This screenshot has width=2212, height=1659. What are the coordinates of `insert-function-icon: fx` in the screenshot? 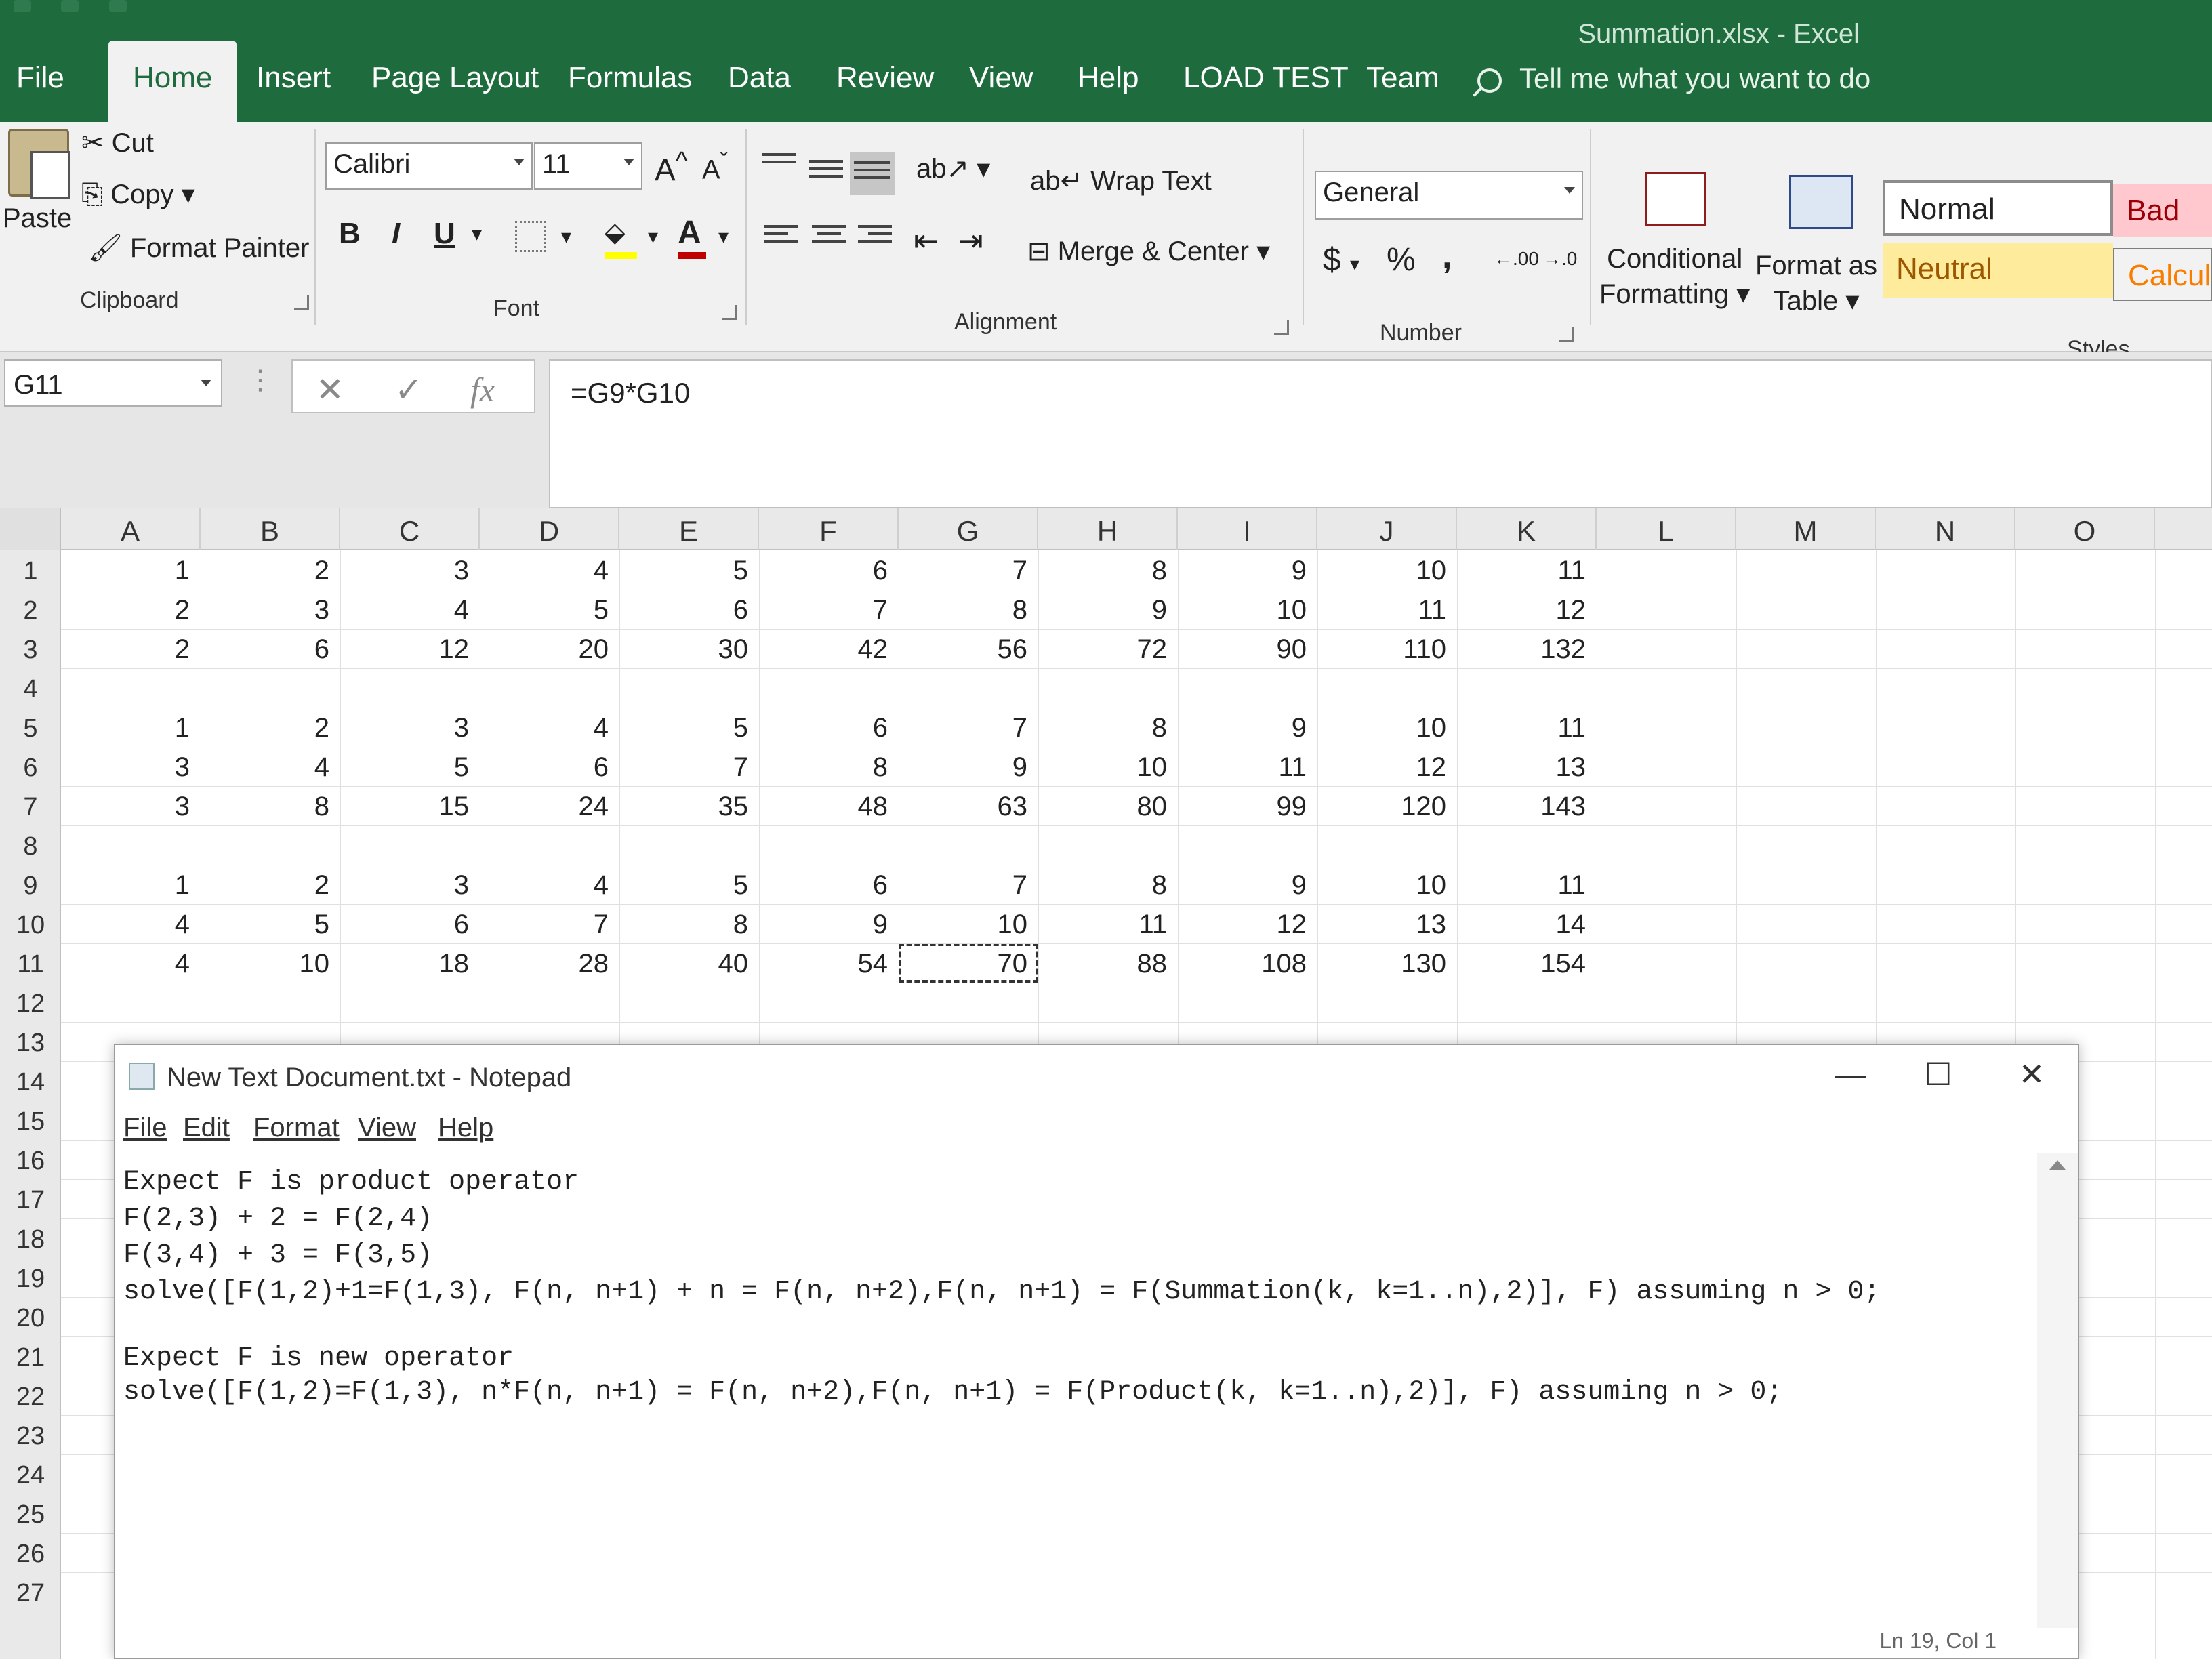 It's located at (483, 390).